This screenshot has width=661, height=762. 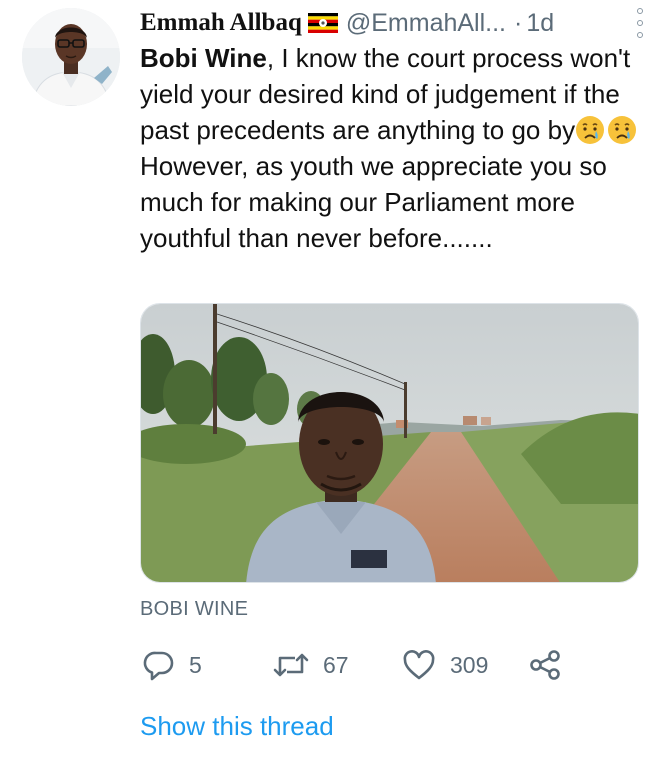 What do you see at coordinates (640, 23) in the screenshot?
I see `vertical-dots-icon` at bounding box center [640, 23].